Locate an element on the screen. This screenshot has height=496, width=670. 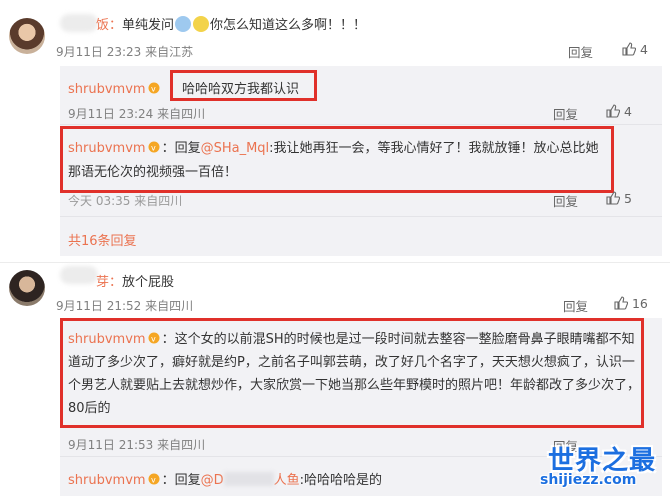
sub-reply-1-like-button: 4 is located at coordinates (619, 111).